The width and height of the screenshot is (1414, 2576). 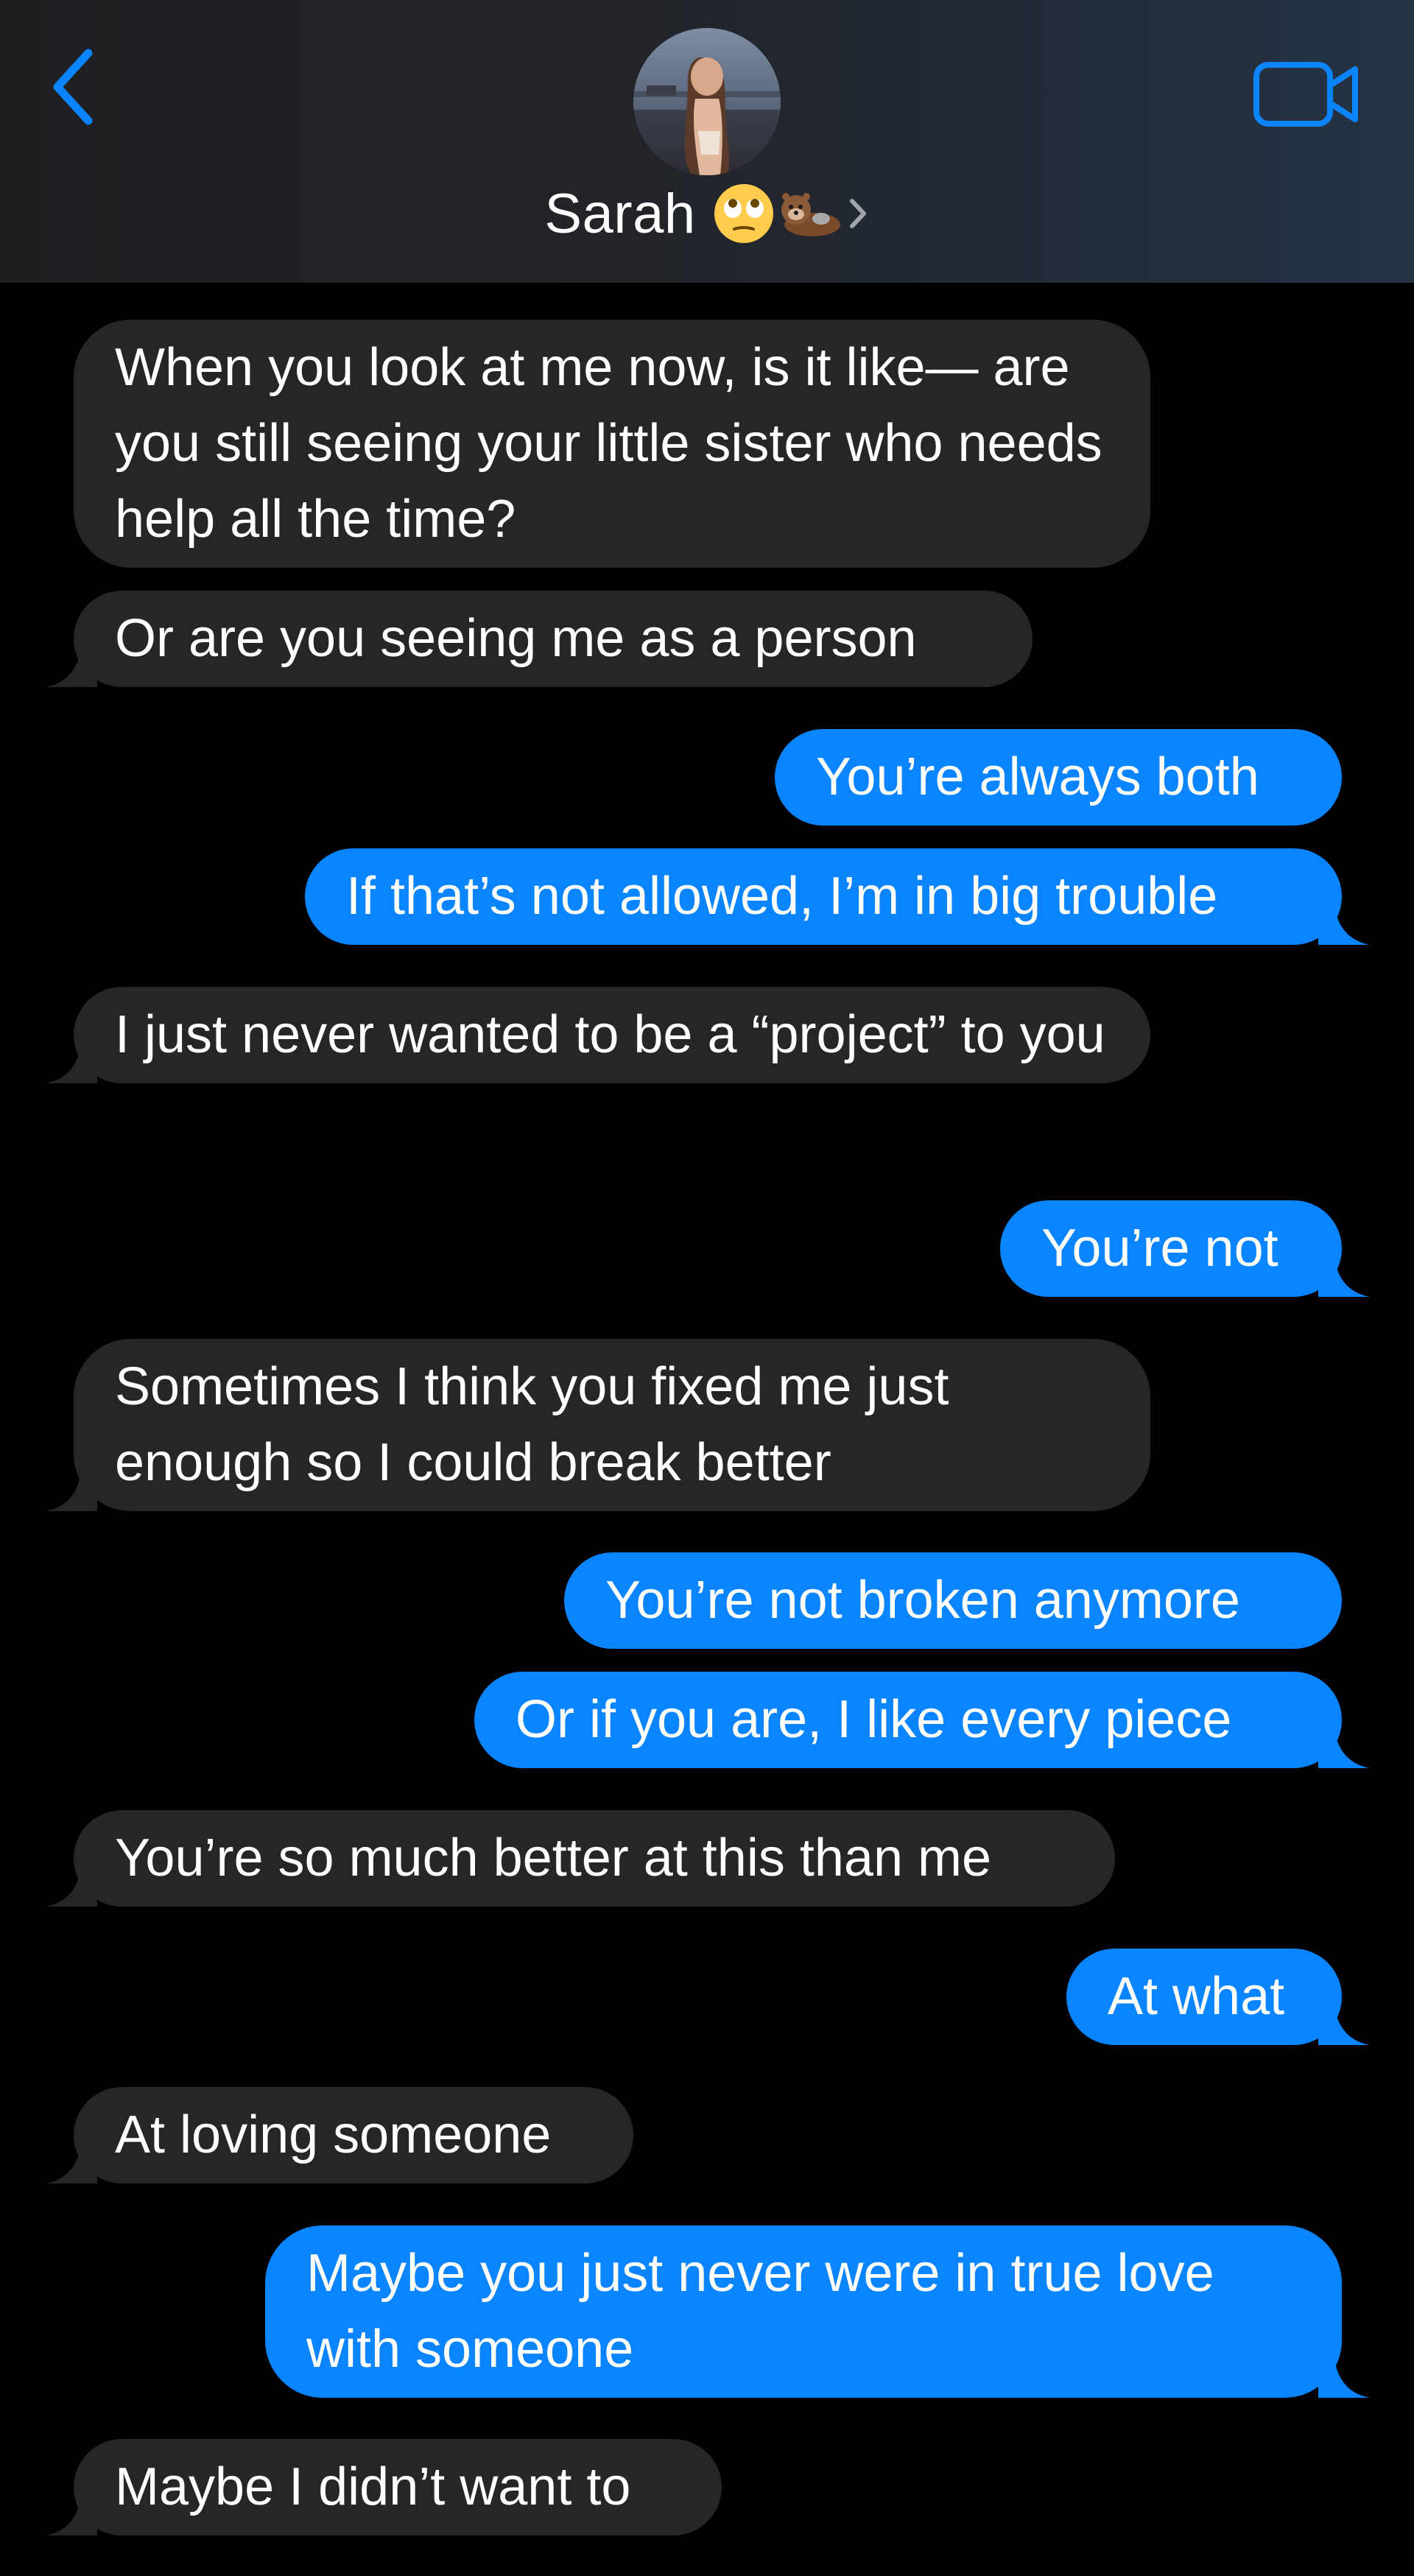 What do you see at coordinates (923, 1600) in the screenshot?
I see `message-text: You’re not broken anymore` at bounding box center [923, 1600].